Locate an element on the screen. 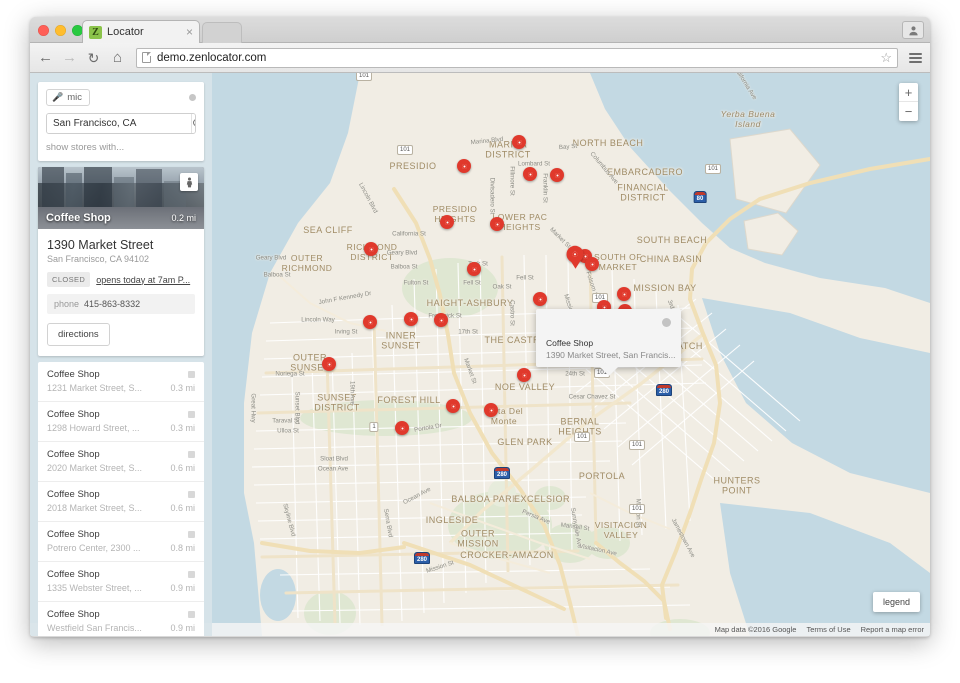 The height and width of the screenshot is (683, 960). minimize-window-button is located at coordinates (60, 30).